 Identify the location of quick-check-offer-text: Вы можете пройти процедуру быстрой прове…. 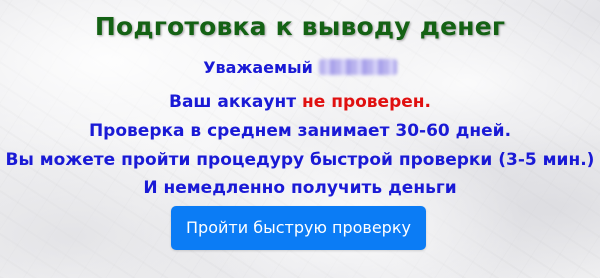
(300, 160).